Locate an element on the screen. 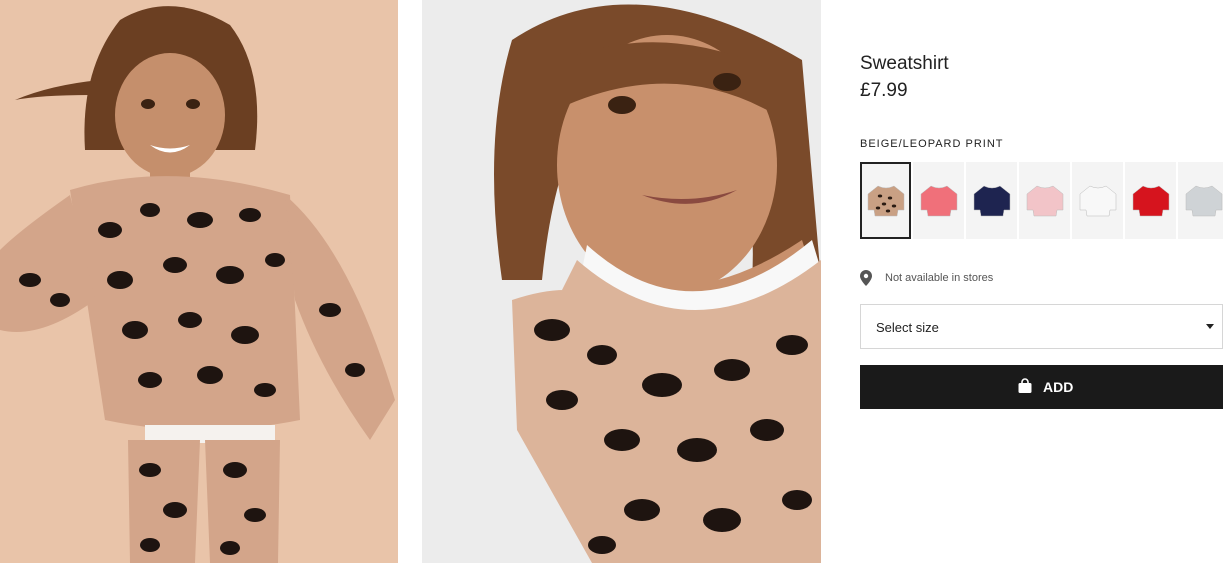 This screenshot has height=563, width=1223. color-swatch-list is located at coordinates (1041, 201).